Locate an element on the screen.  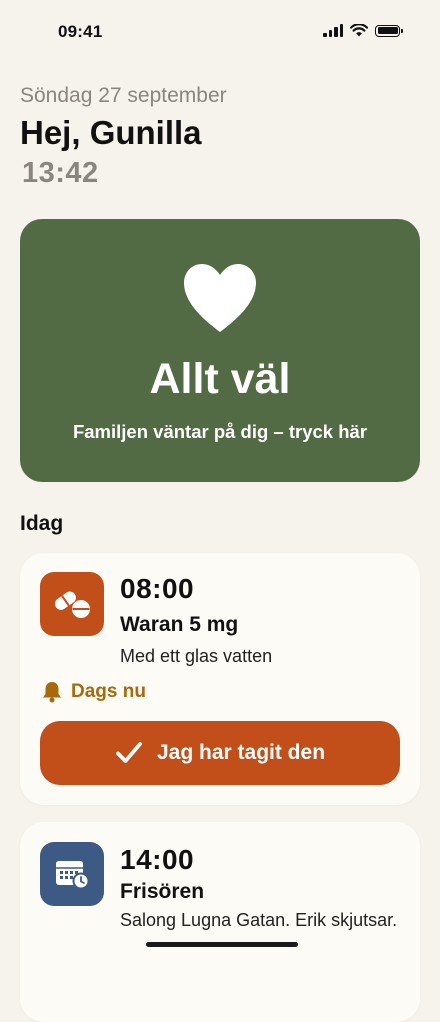
status-time: 09:41 is located at coordinates (80, 31).